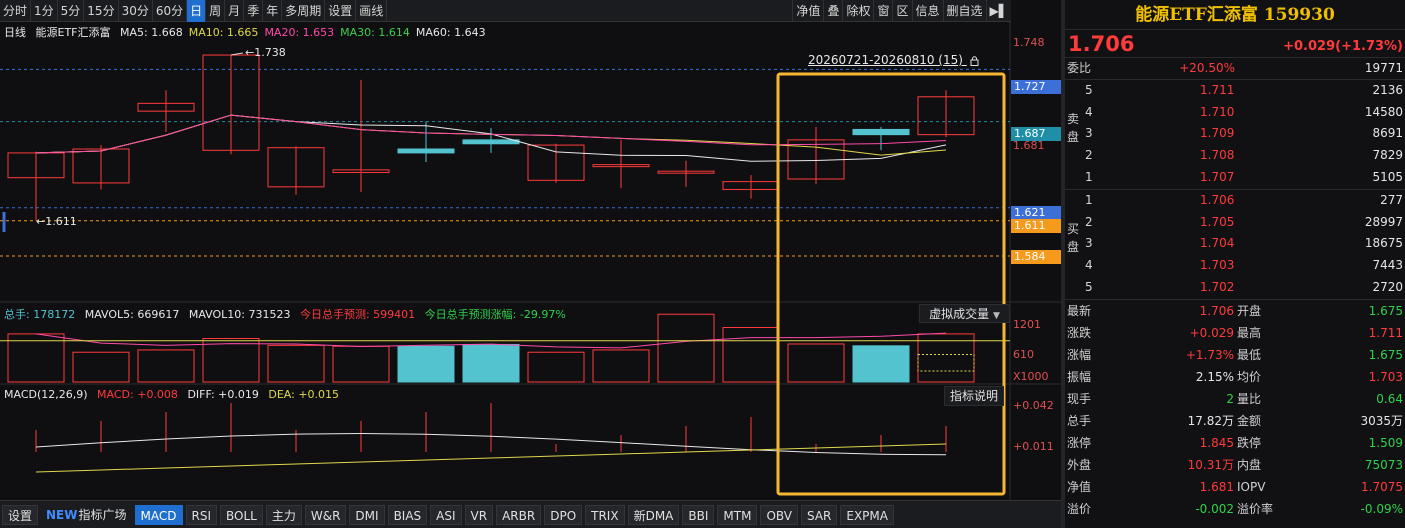 The image size is (1405, 528). What do you see at coordinates (964, 11) in the screenshot?
I see `toolbar-right-item: 删自选` at bounding box center [964, 11].